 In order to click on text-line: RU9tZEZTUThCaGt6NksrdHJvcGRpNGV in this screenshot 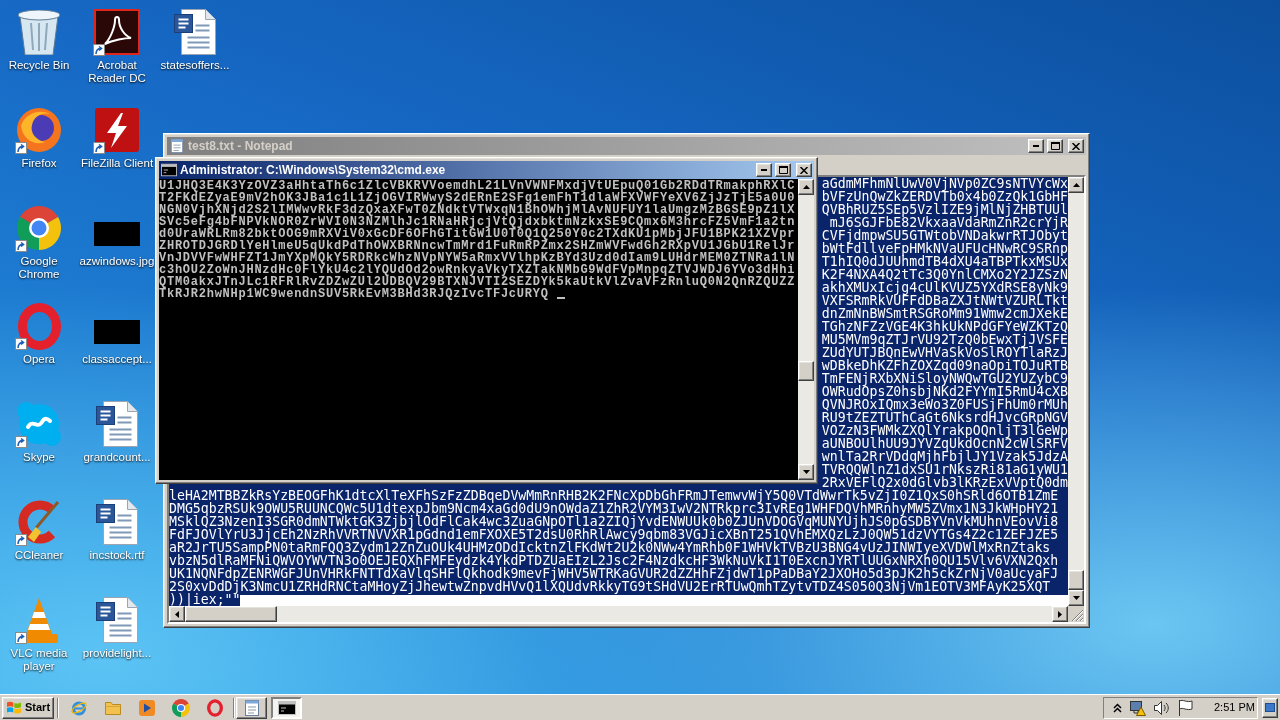, I will do `click(944, 417)`.